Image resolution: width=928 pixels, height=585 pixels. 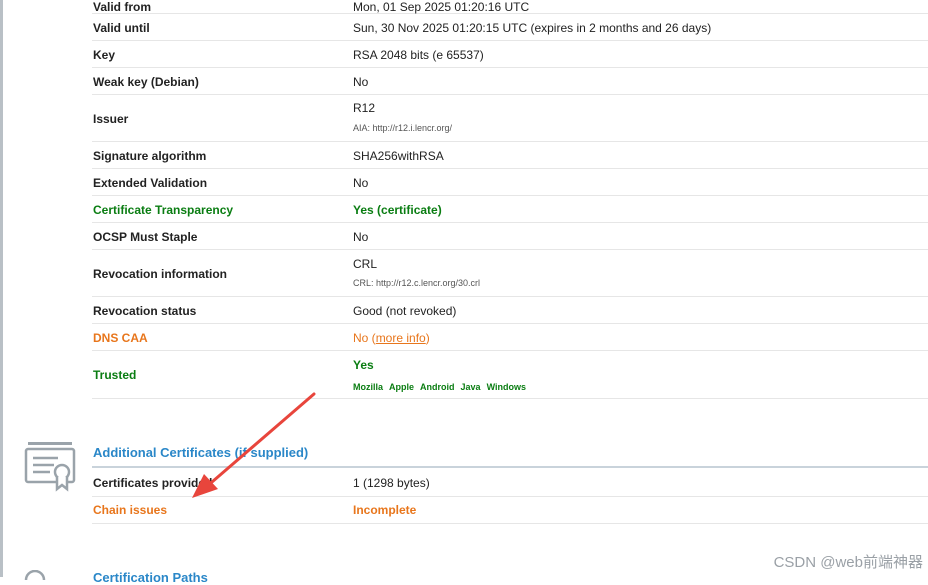 I want to click on row-value: Yes (certificate), so click(x=397, y=210).